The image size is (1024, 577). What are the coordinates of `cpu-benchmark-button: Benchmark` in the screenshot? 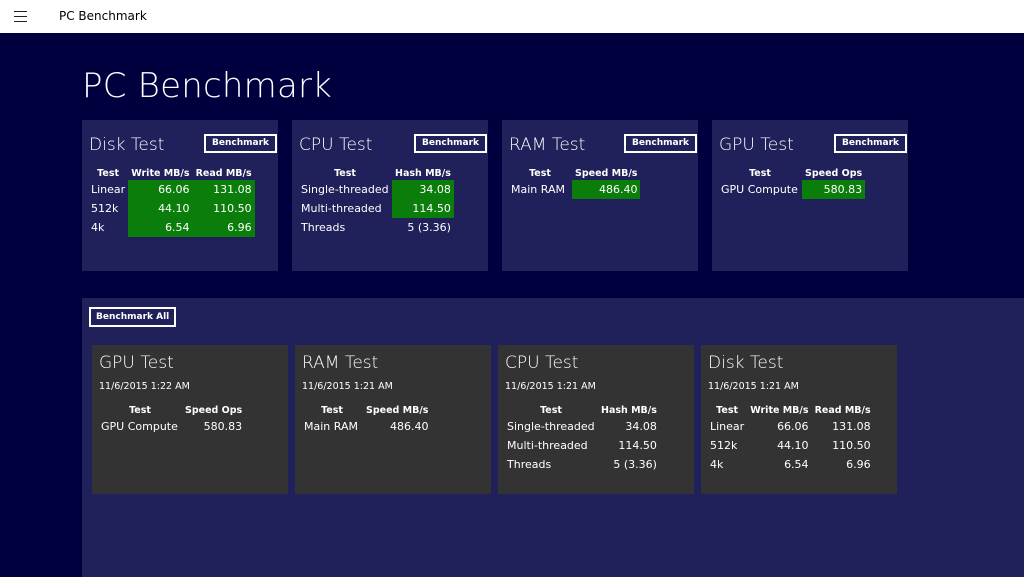 It's located at (450, 143).